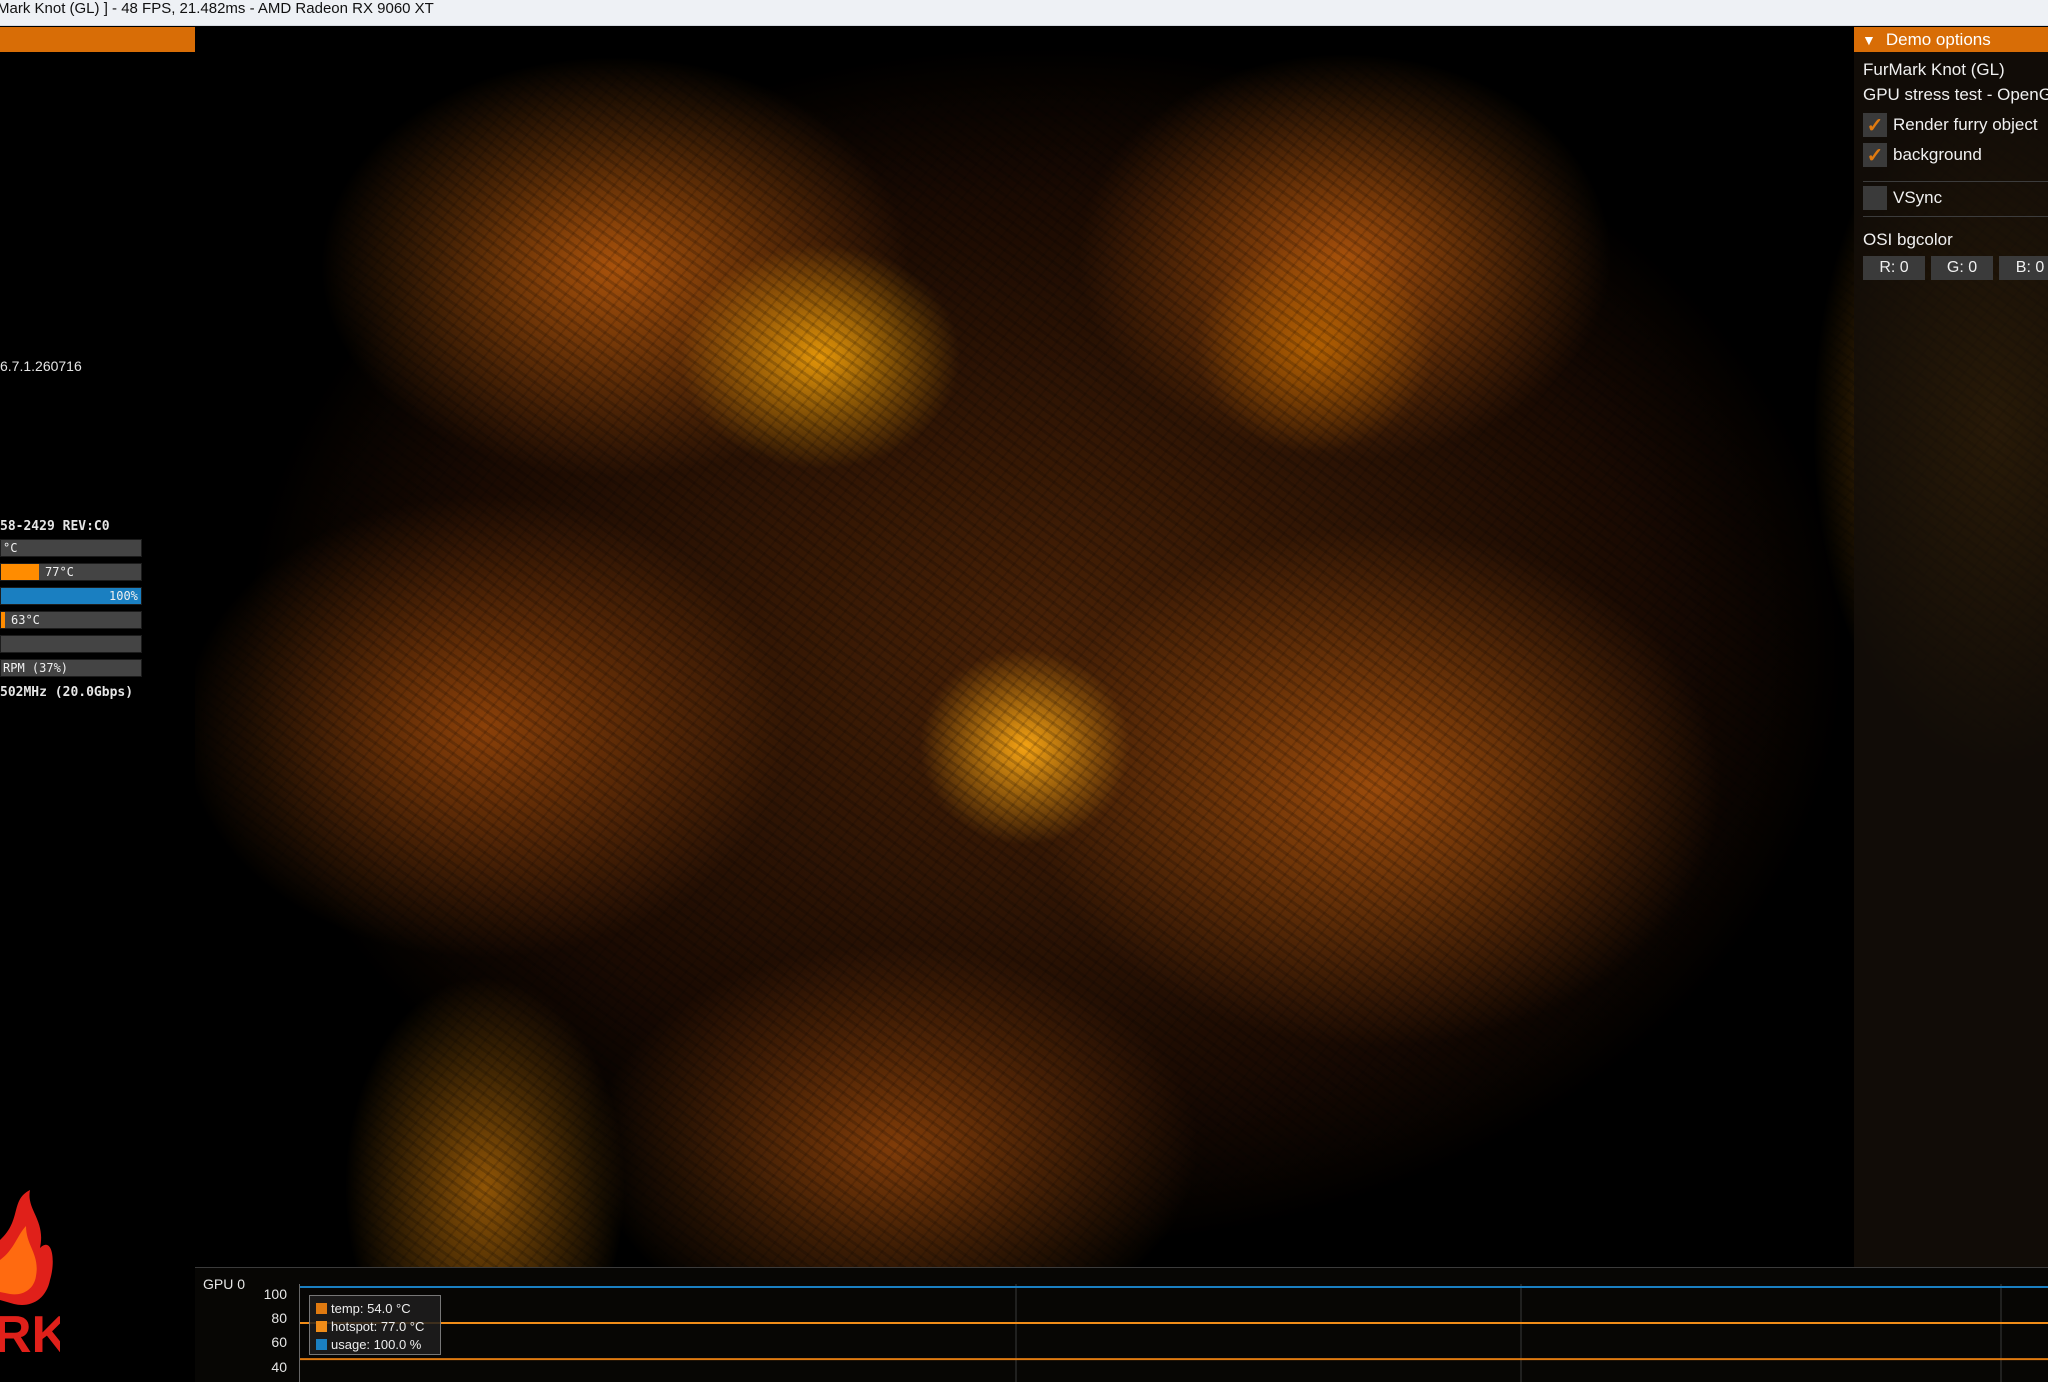 The width and height of the screenshot is (2048, 1382). I want to click on osd-memory-clock: 502MHz (20.0Gbps), so click(67, 692).